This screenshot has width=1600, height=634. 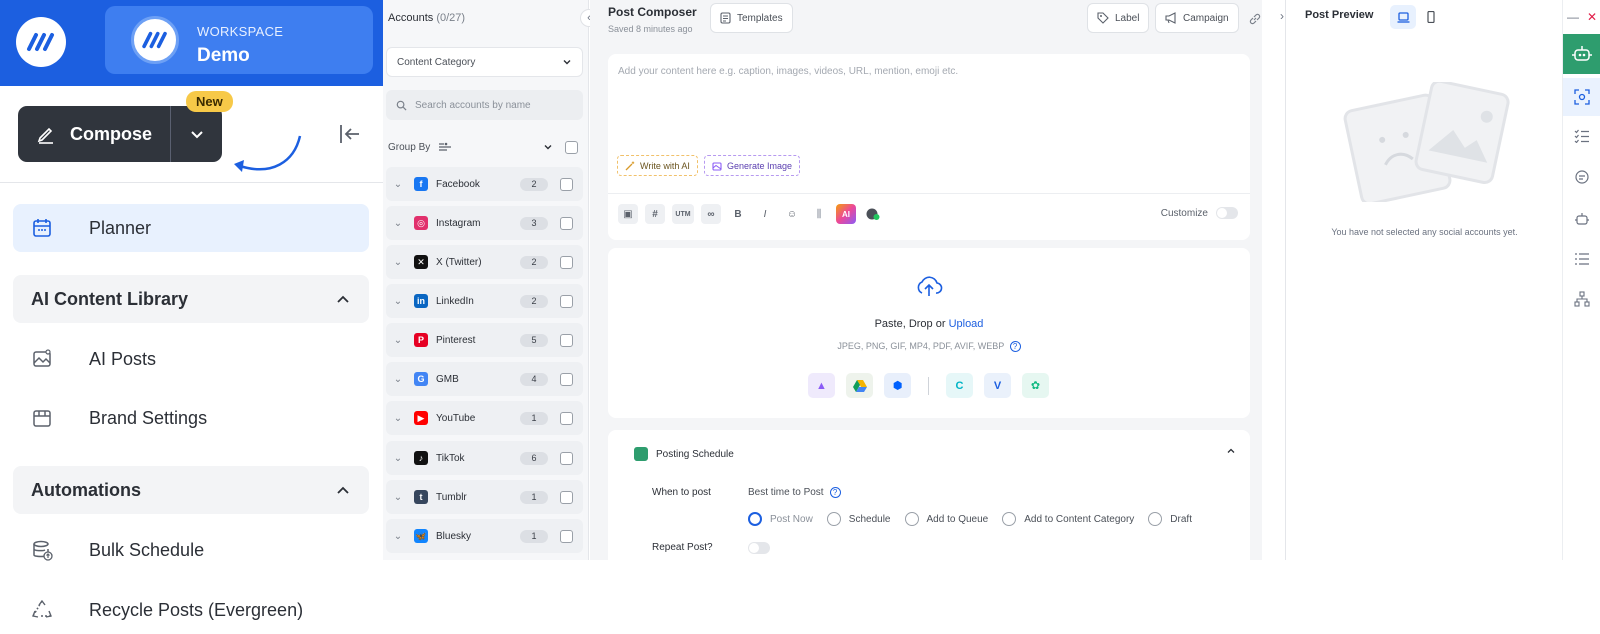 I want to click on upload-link: Upload, so click(x=966, y=324).